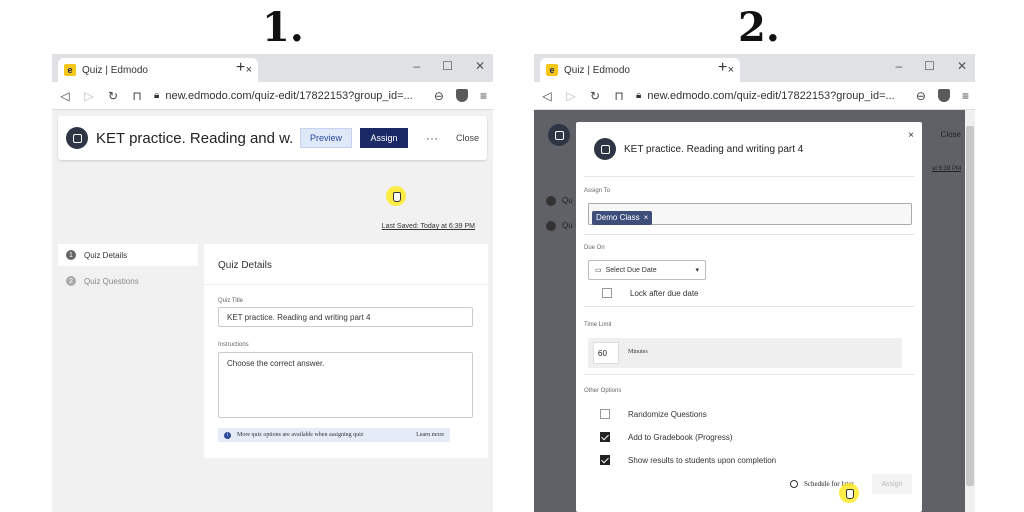  What do you see at coordinates (892, 484) in the screenshot?
I see `modal-assign-button: Assign` at bounding box center [892, 484].